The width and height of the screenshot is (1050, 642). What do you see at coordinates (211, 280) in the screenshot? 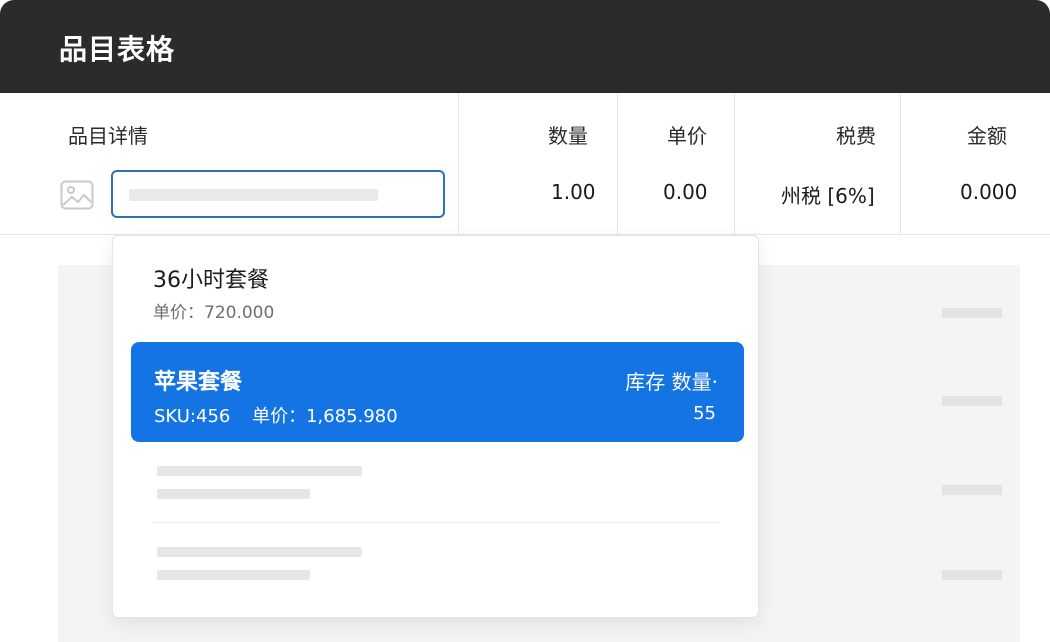
I see `option-name: 36小时套餐` at bounding box center [211, 280].